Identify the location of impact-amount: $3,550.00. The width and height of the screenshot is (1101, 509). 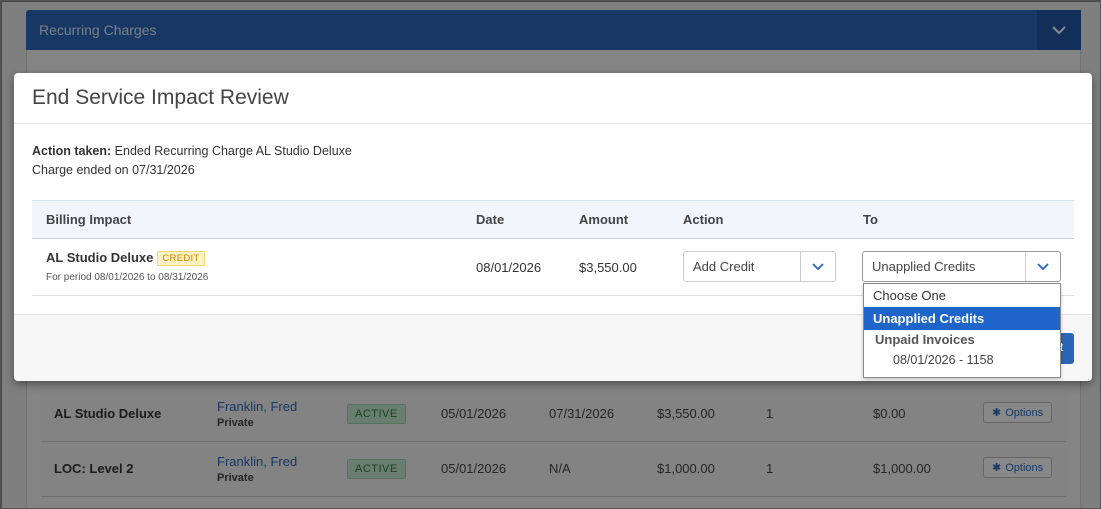
(608, 267).